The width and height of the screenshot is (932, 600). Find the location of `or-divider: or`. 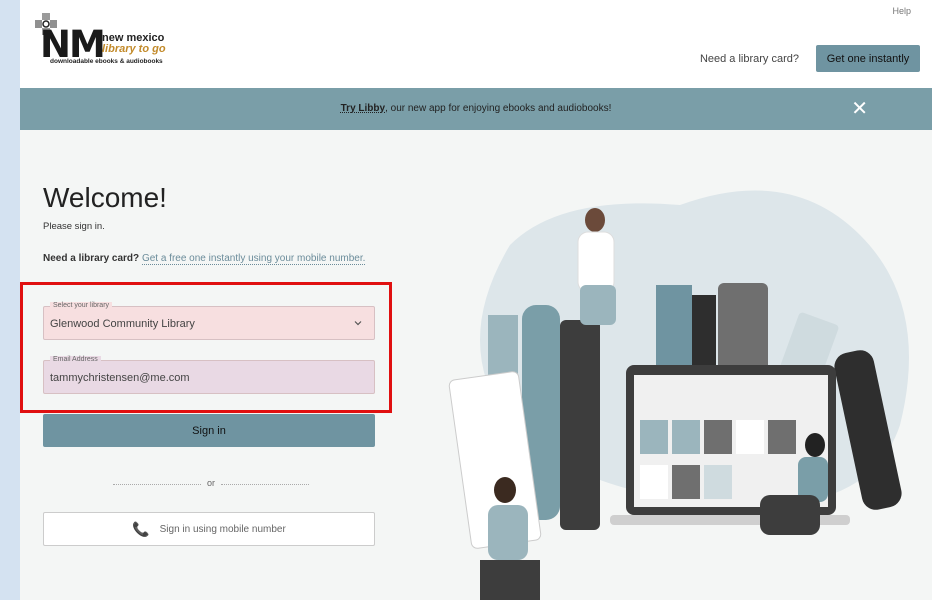

or-divider: or is located at coordinates (211, 483).